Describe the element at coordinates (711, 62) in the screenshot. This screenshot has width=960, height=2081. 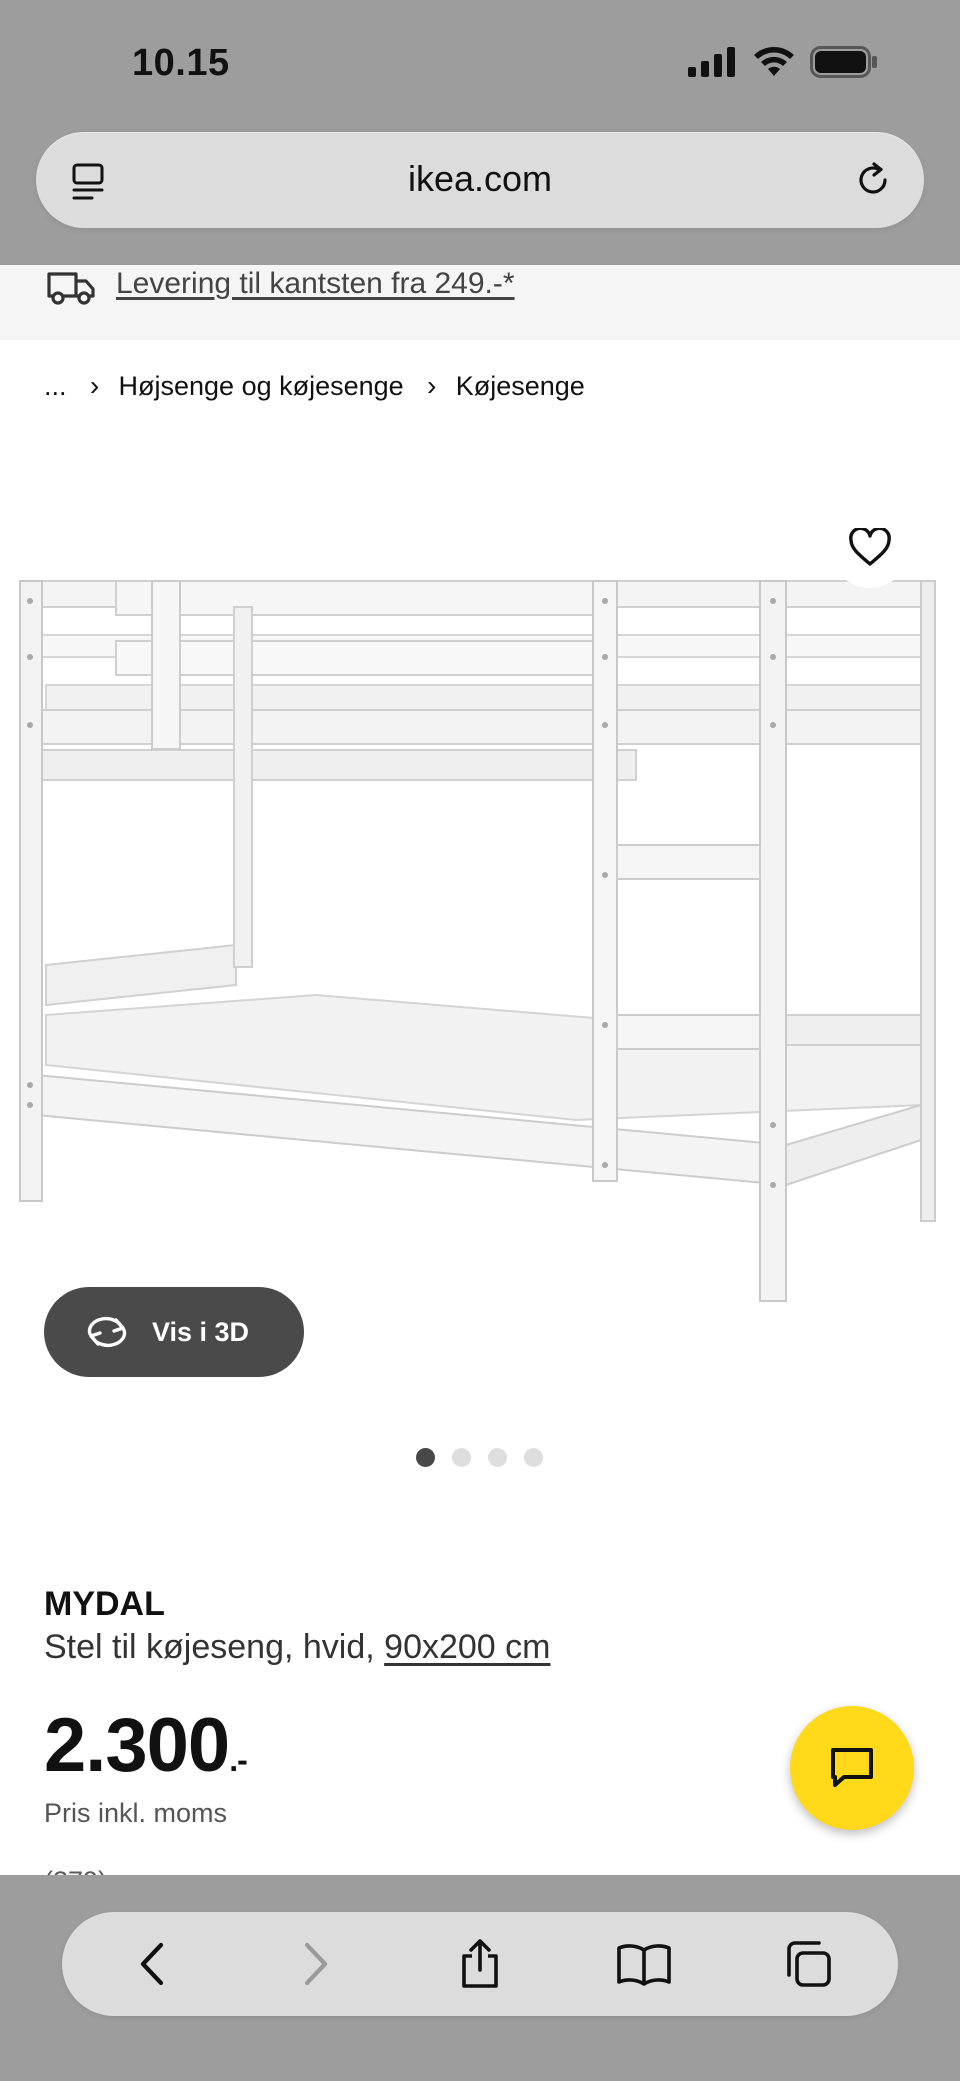
I see `cellular-signal-icon` at that location.